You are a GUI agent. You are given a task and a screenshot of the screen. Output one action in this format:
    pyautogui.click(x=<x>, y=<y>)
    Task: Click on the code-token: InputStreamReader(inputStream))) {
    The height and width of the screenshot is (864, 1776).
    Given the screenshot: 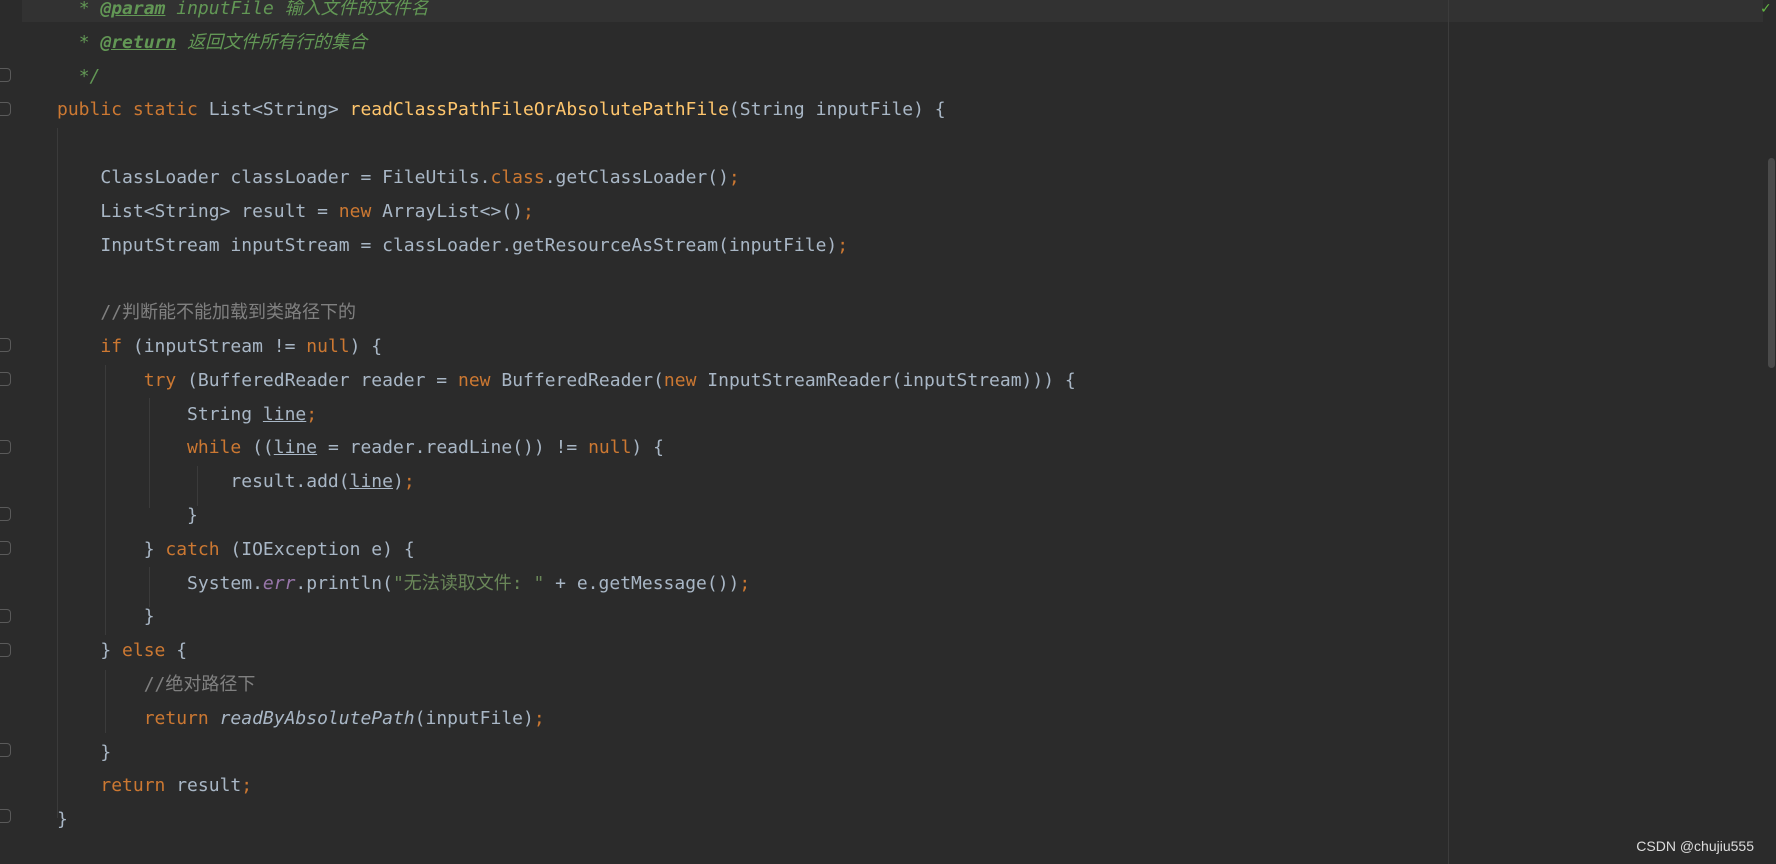 What is the action you would take?
    pyautogui.click(x=891, y=380)
    